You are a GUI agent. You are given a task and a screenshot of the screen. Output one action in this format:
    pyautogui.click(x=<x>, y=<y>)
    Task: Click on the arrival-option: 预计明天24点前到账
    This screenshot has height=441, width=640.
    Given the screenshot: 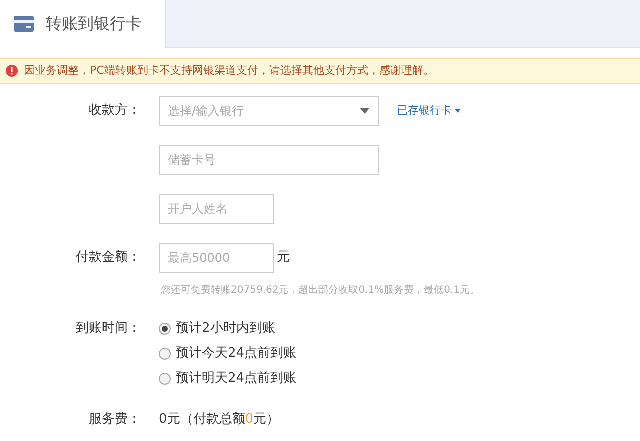 What is the action you would take?
    pyautogui.click(x=228, y=379)
    